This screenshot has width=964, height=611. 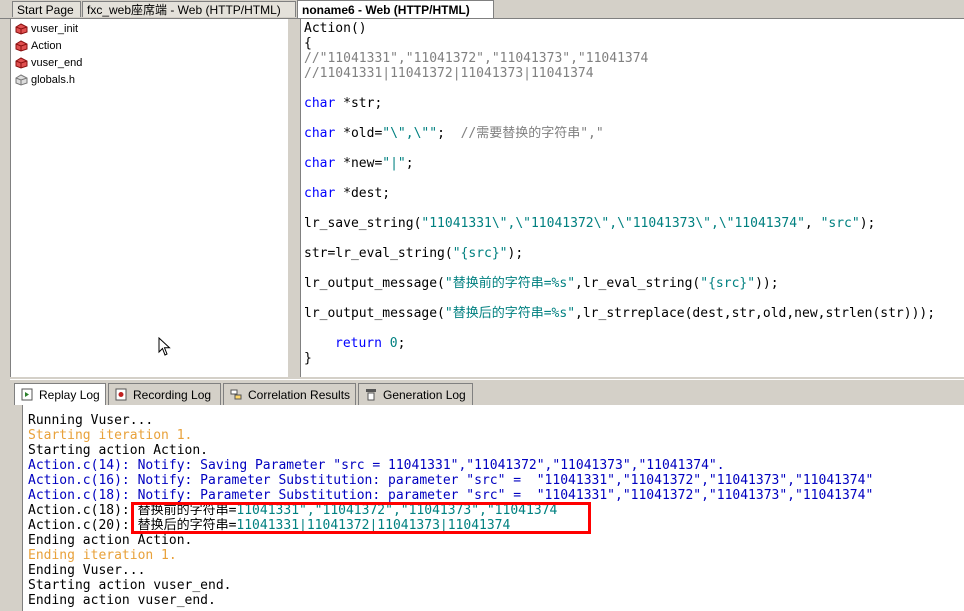 I want to click on code-line: char *old="\",\""; //需要替换的字符串",", so click(x=454, y=133).